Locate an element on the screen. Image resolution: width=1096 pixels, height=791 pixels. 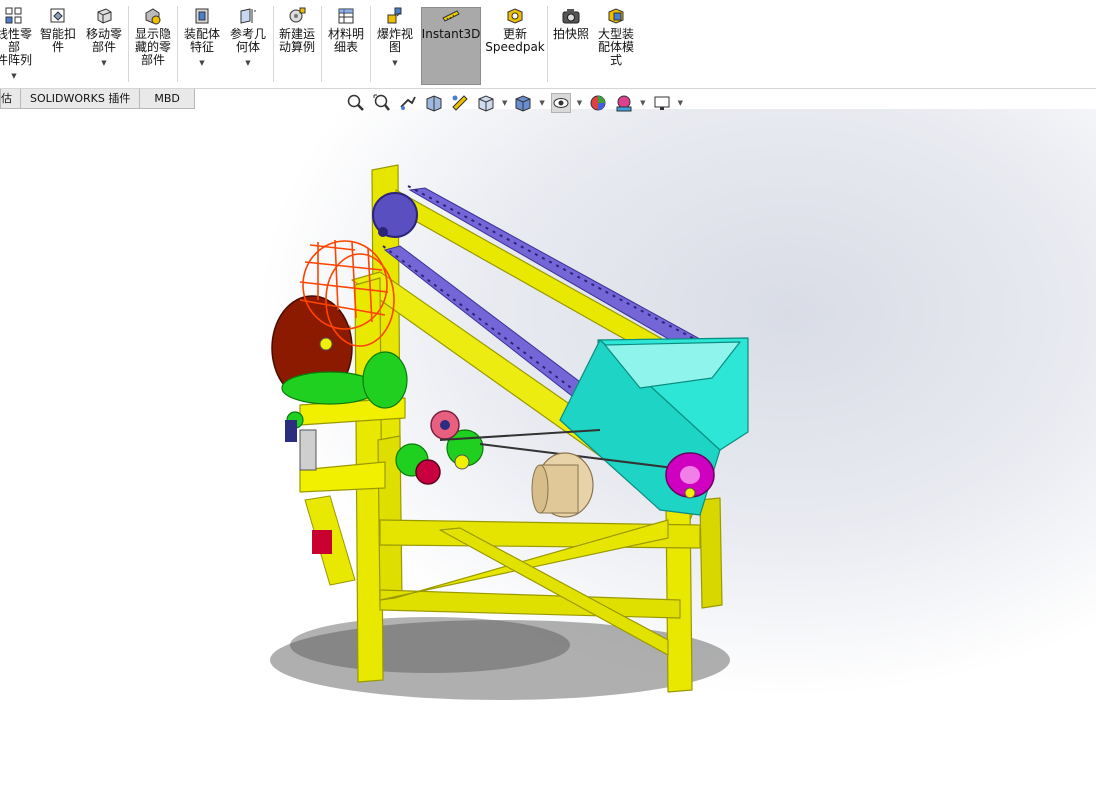
zoom-to-fit-icon is located at coordinates (356, 103).